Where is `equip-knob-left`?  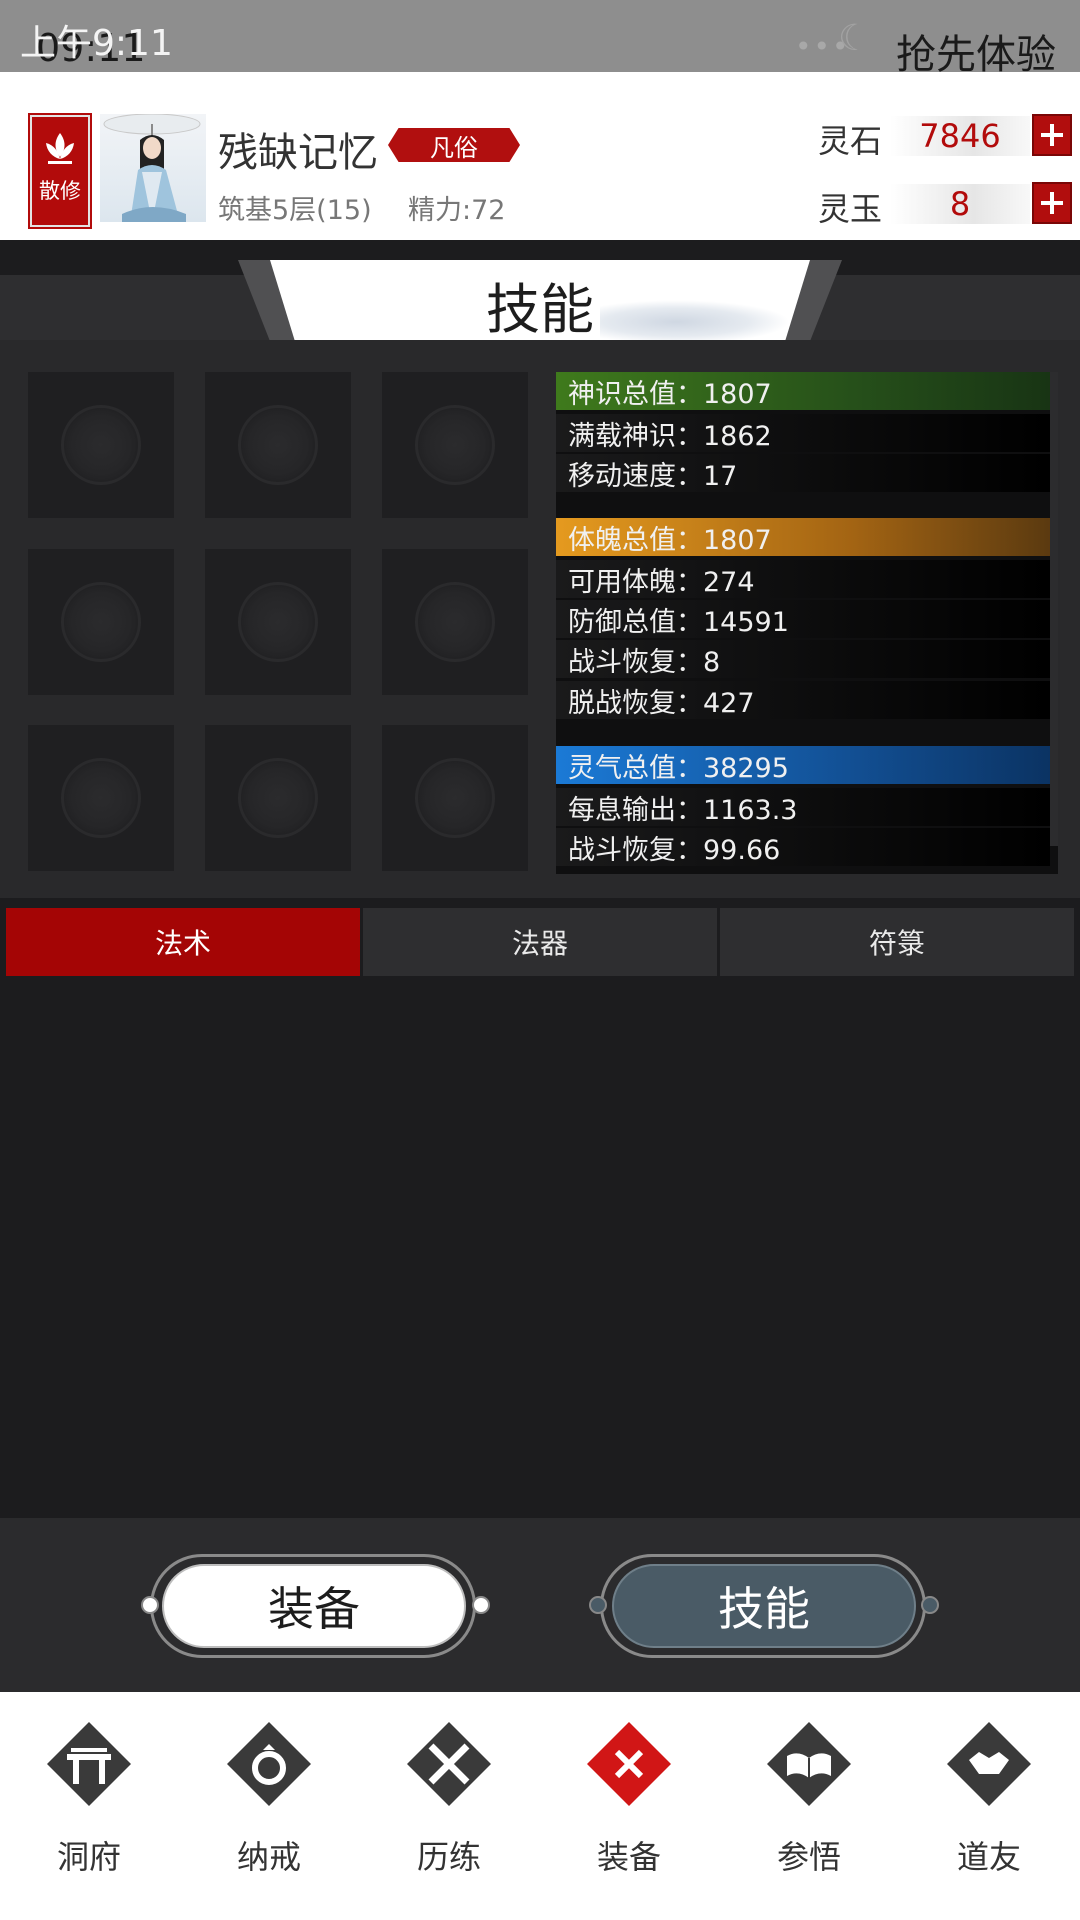
equip-knob-left is located at coordinates (150, 1605).